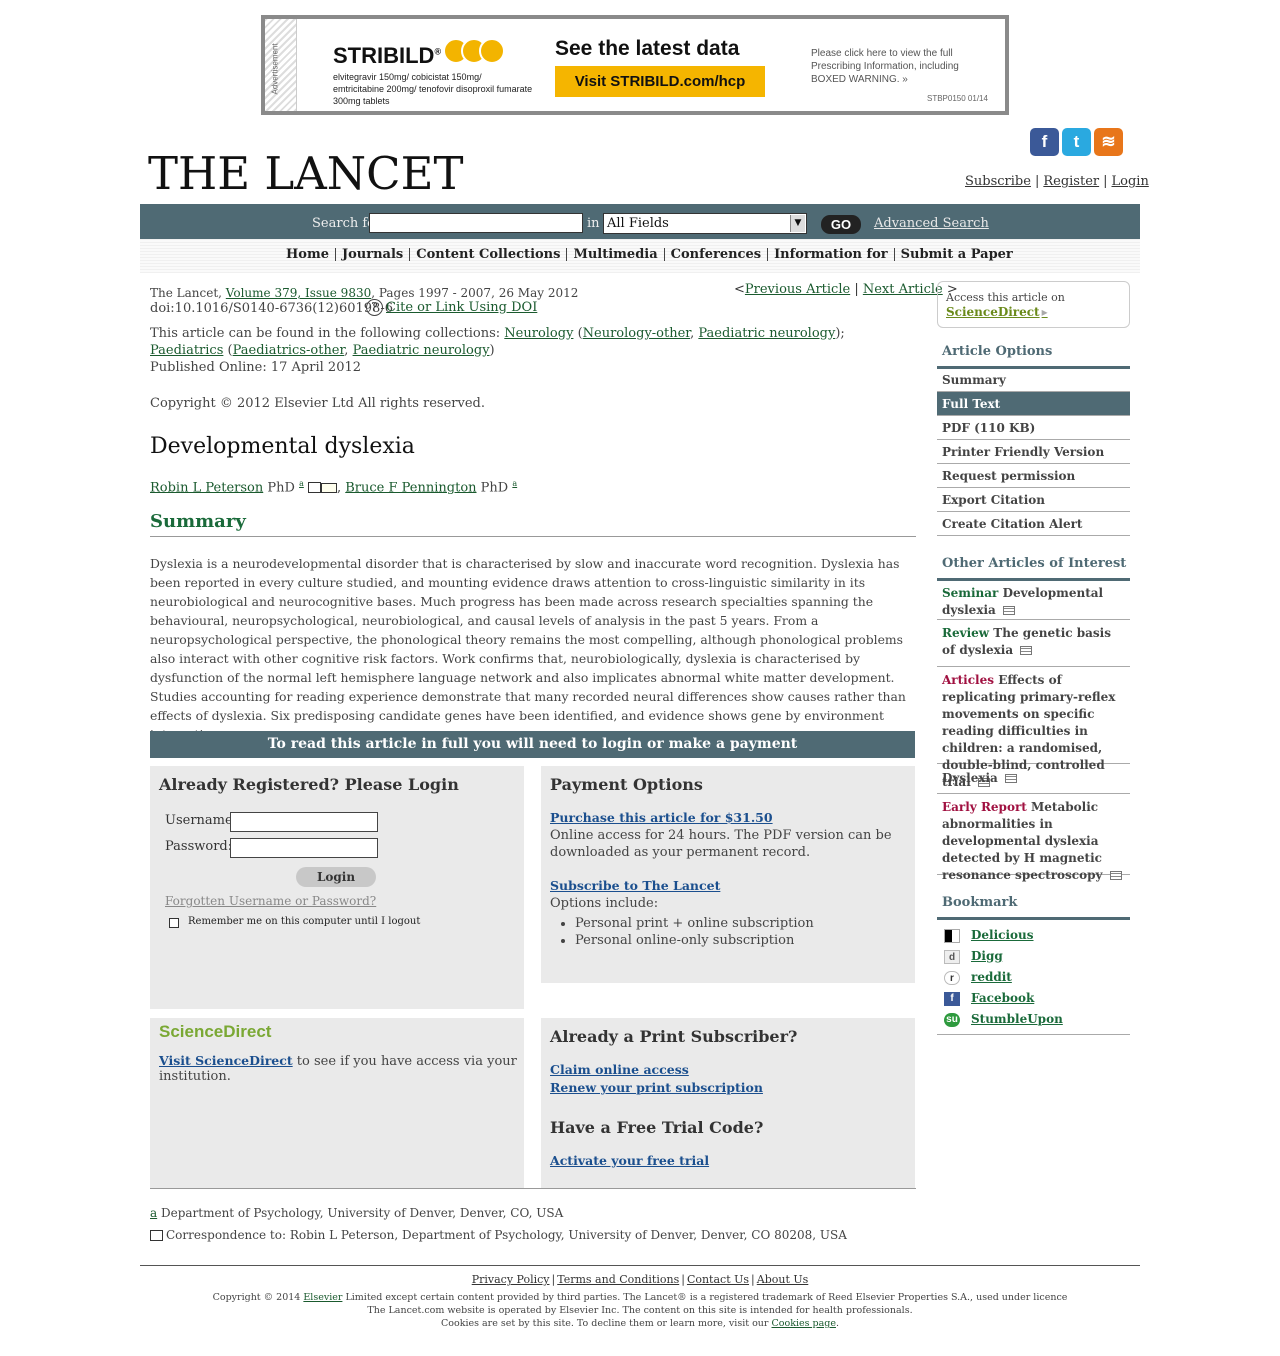  I want to click on author-link: Robin L Peterson, so click(206, 487).